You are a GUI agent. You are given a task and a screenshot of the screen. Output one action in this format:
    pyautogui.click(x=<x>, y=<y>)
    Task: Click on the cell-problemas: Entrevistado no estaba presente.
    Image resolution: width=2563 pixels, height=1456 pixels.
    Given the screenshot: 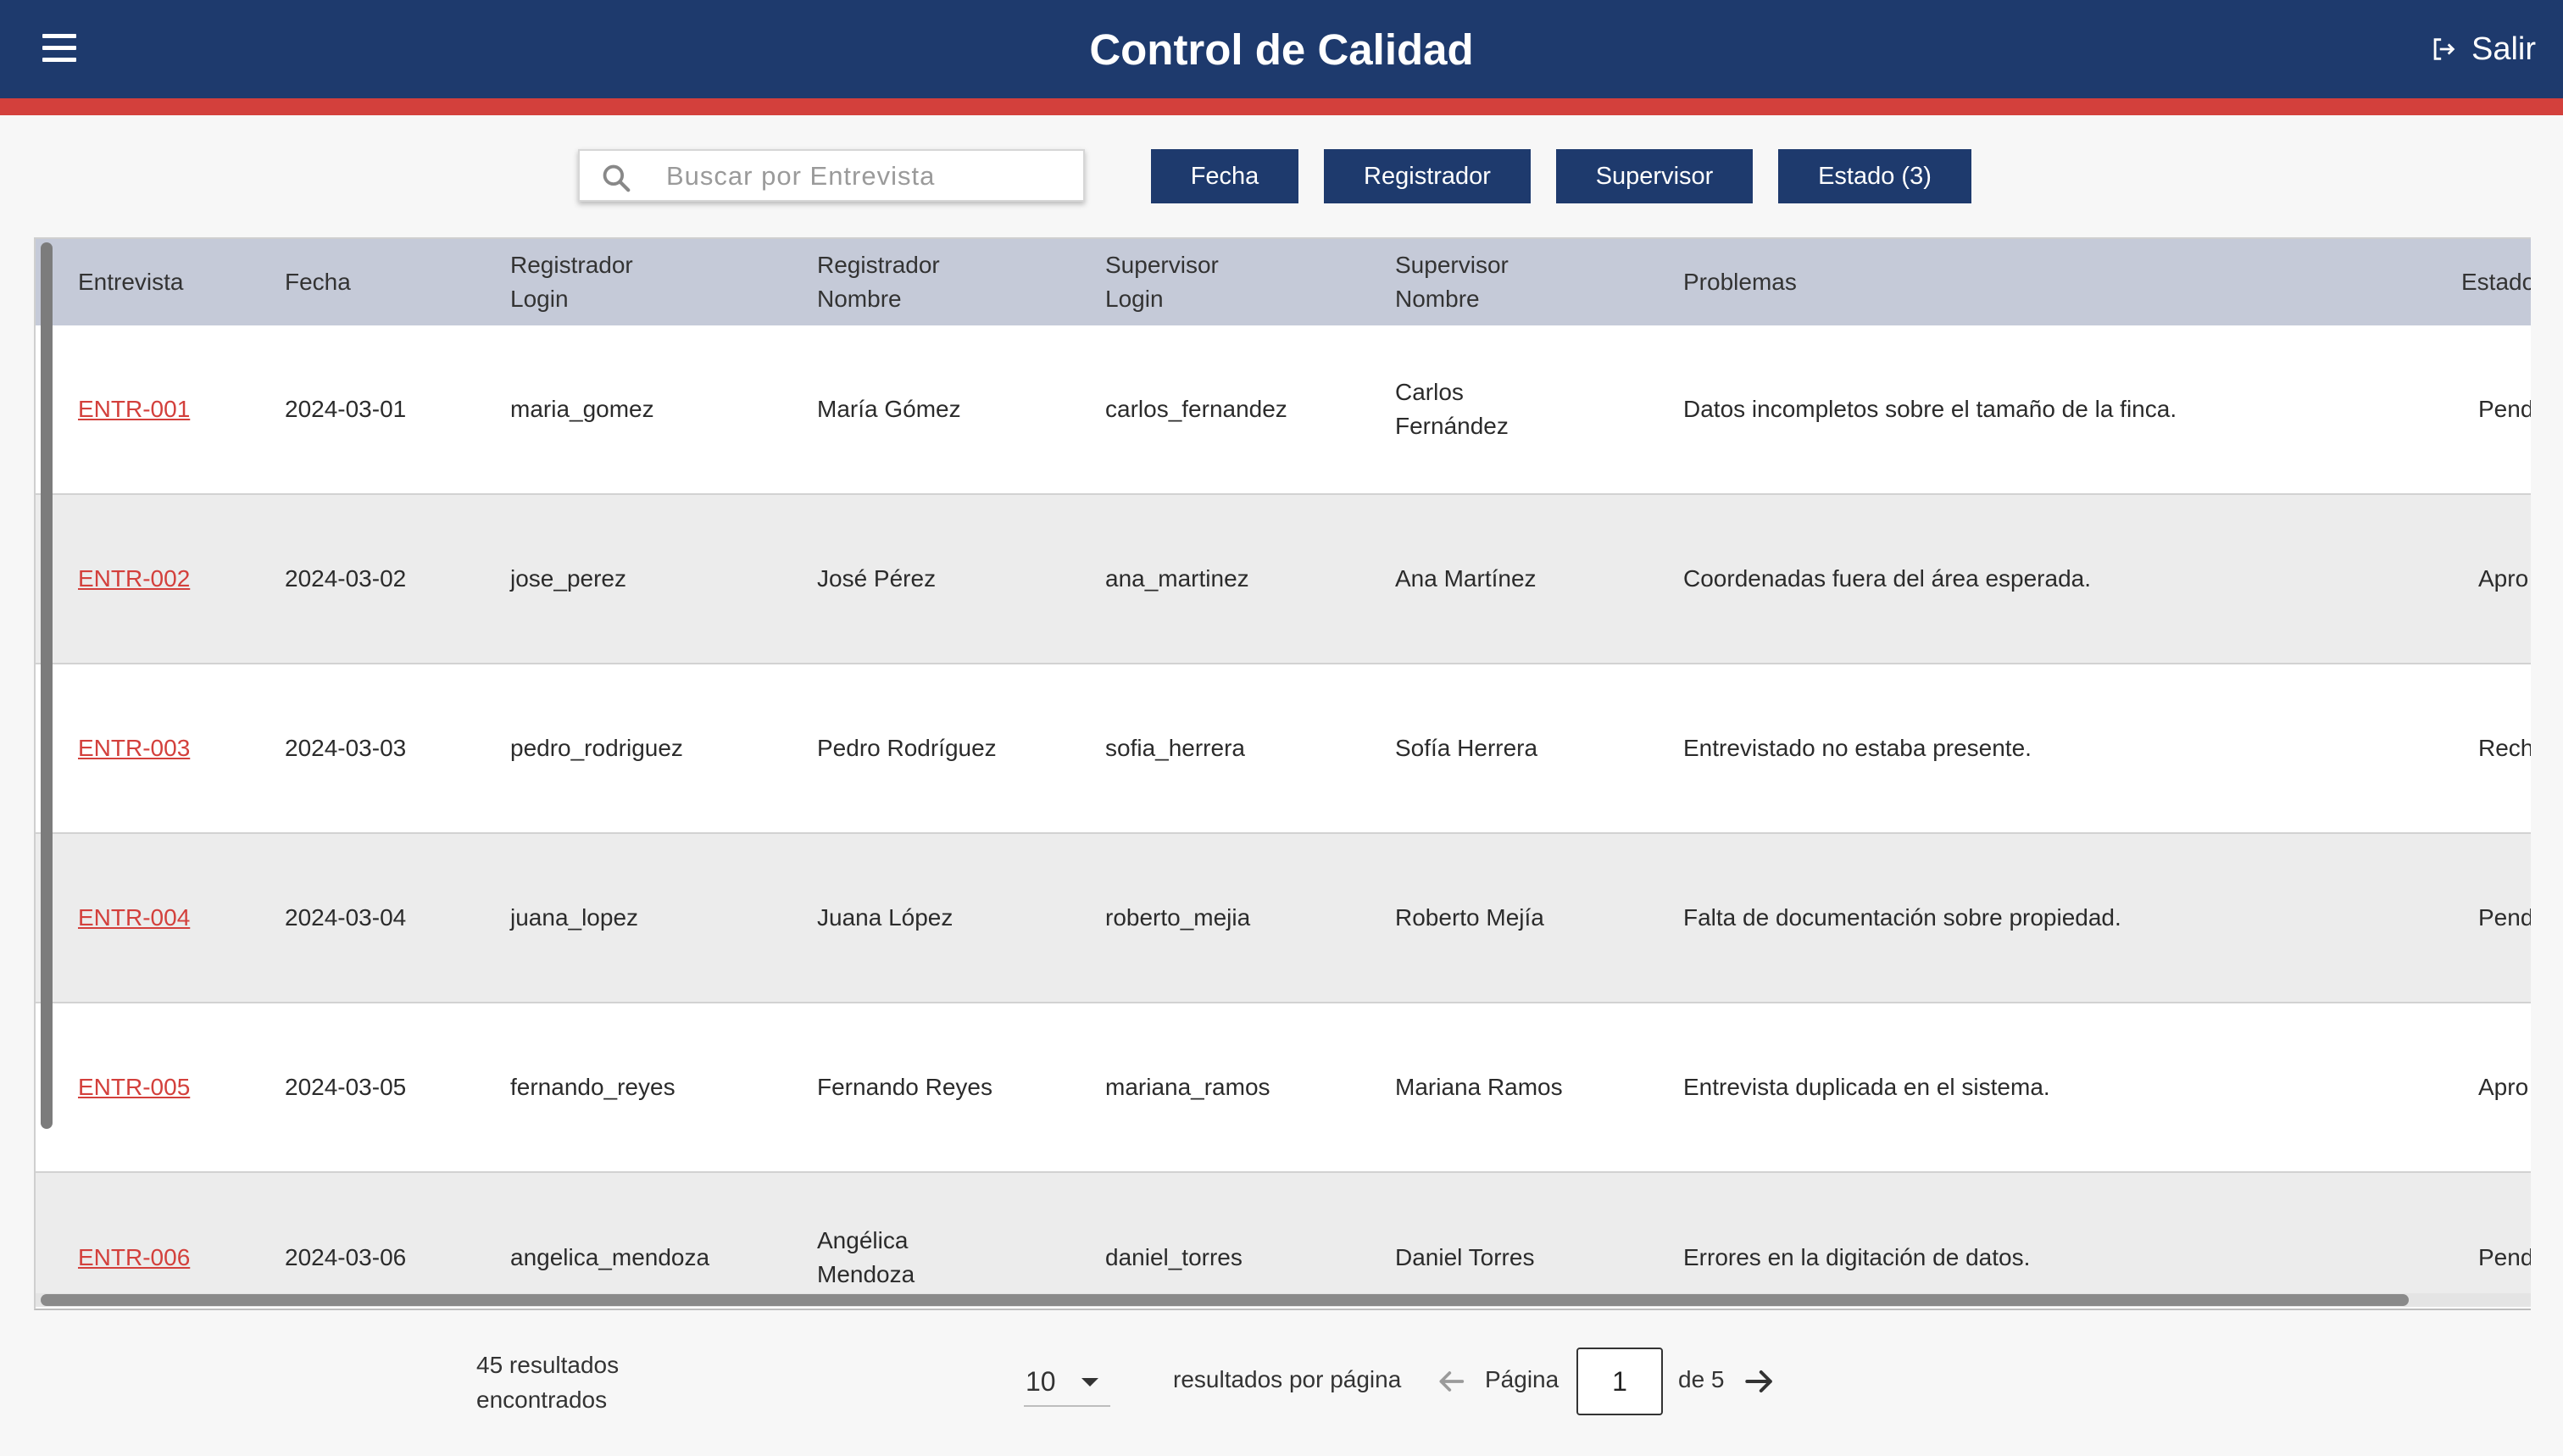 What is the action you would take?
    pyautogui.click(x=1857, y=748)
    